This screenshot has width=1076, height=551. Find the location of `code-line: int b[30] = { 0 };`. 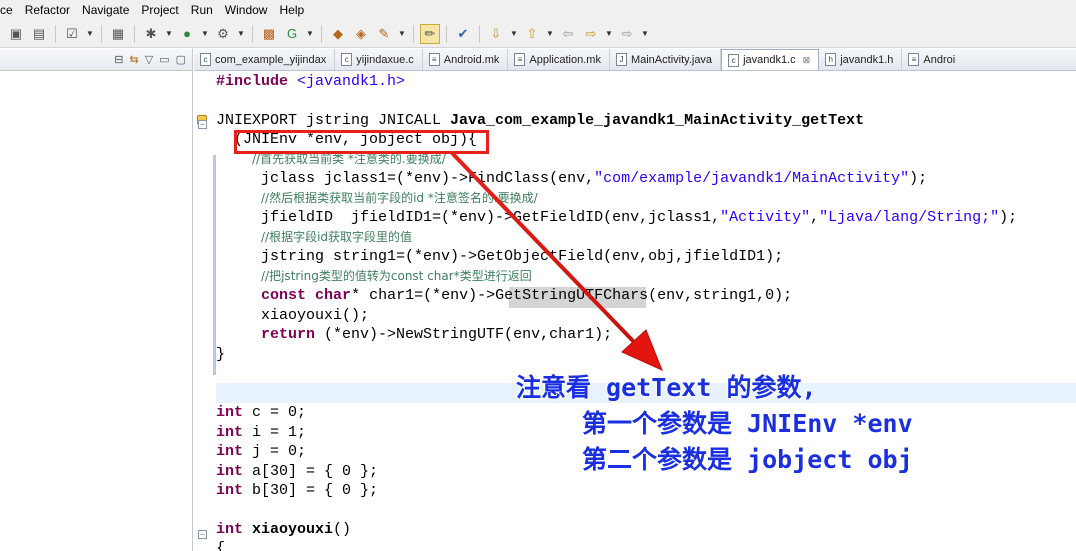

code-line: int b[30] = { 0 }; is located at coordinates (297, 490).